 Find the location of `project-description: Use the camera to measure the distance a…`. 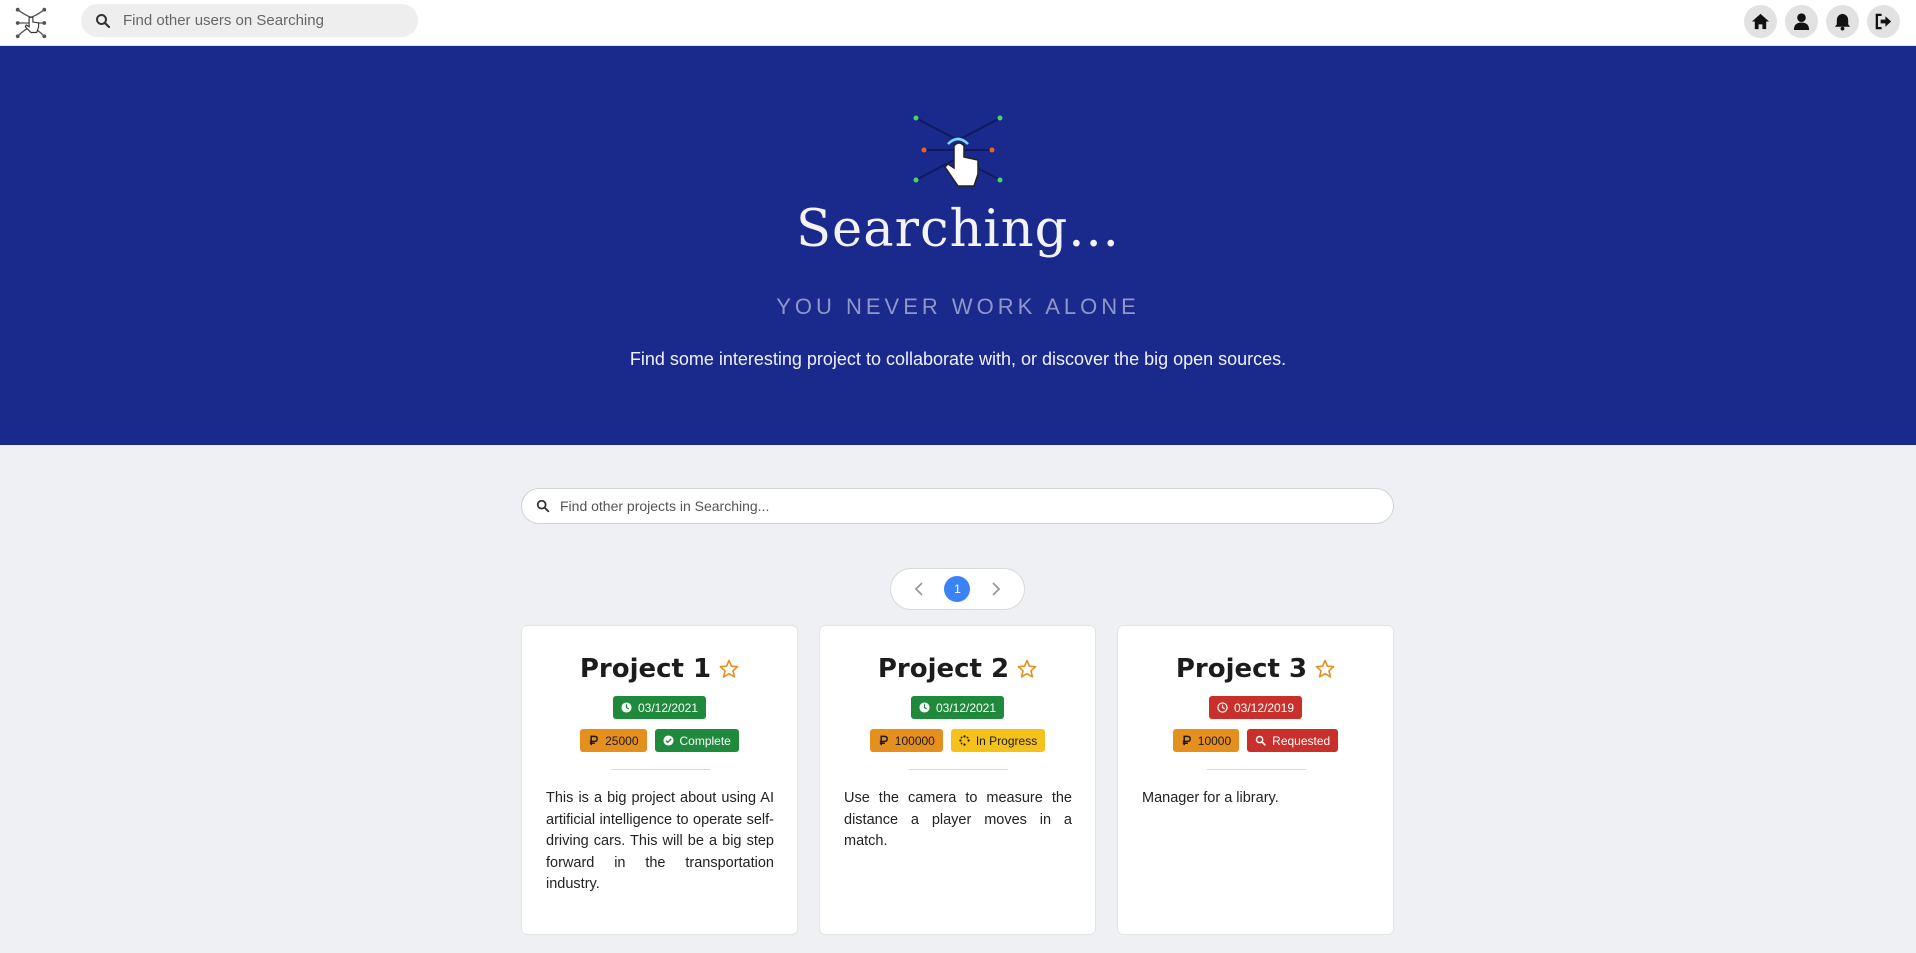

project-description: Use the camera to measure the distance a… is located at coordinates (958, 819).